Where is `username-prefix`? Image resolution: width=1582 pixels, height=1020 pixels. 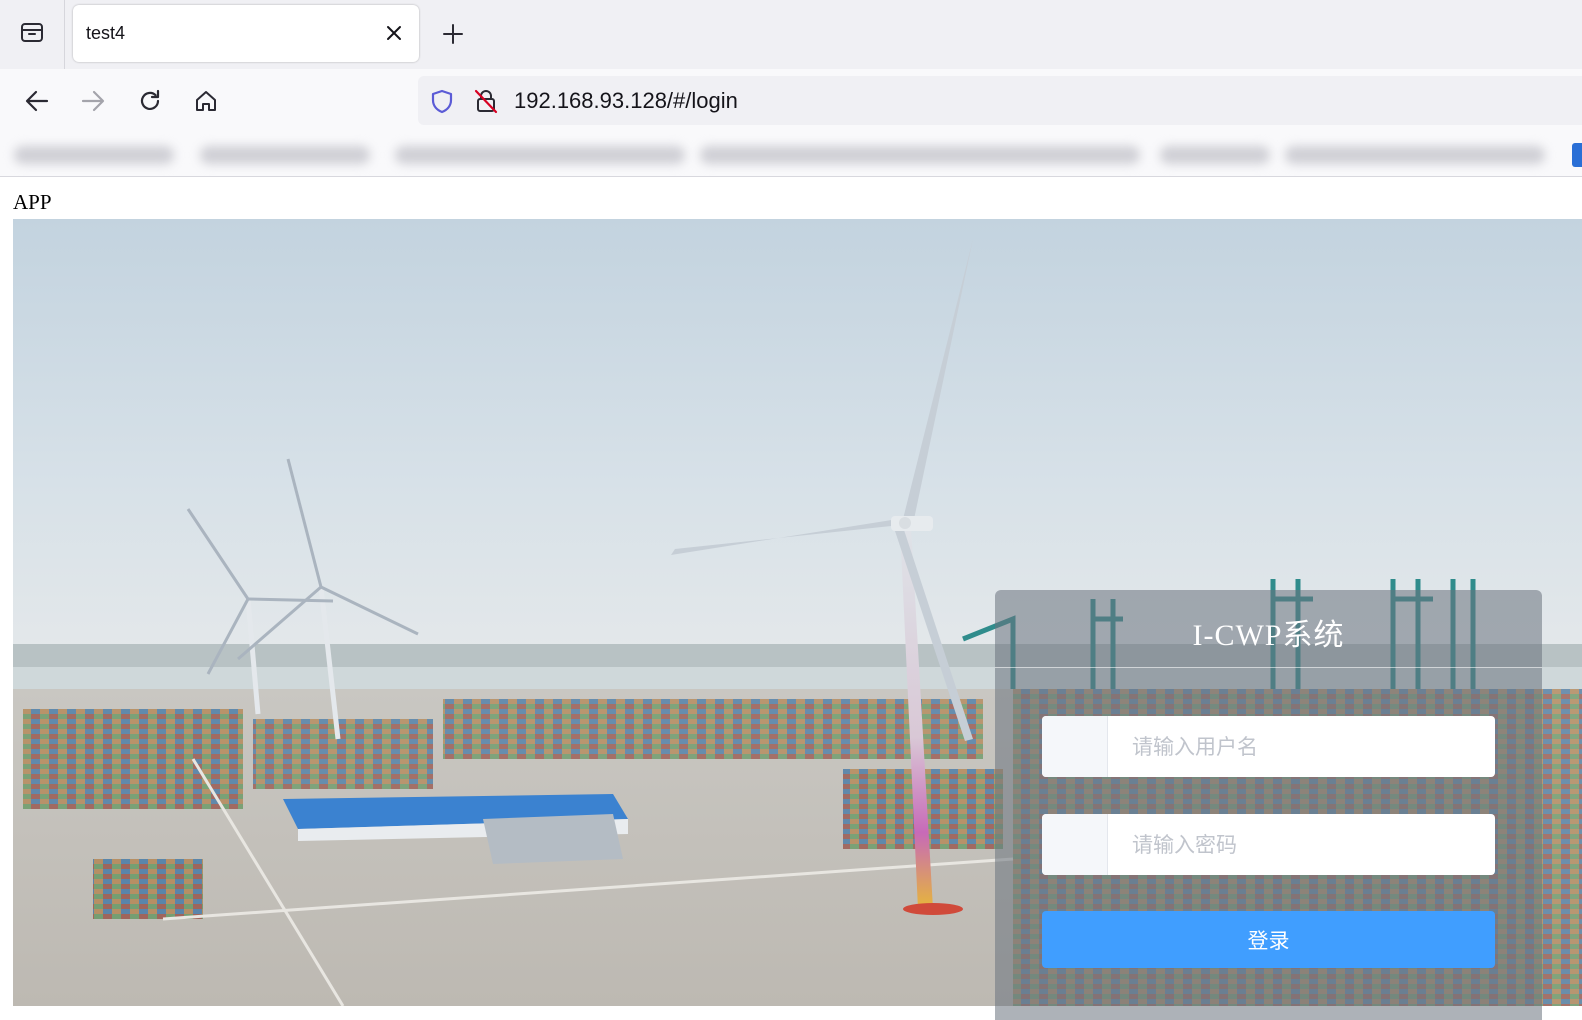 username-prefix is located at coordinates (1075, 746).